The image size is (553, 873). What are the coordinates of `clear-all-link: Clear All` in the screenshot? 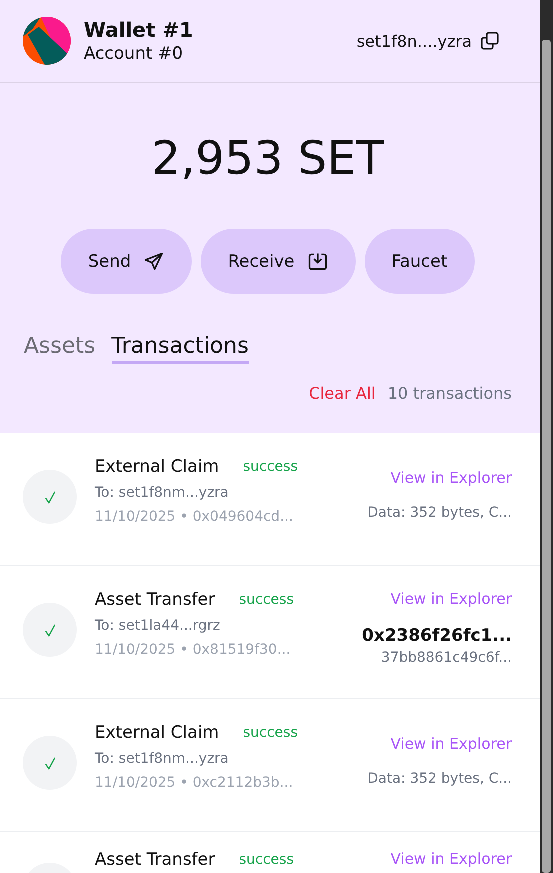 It's located at (342, 393).